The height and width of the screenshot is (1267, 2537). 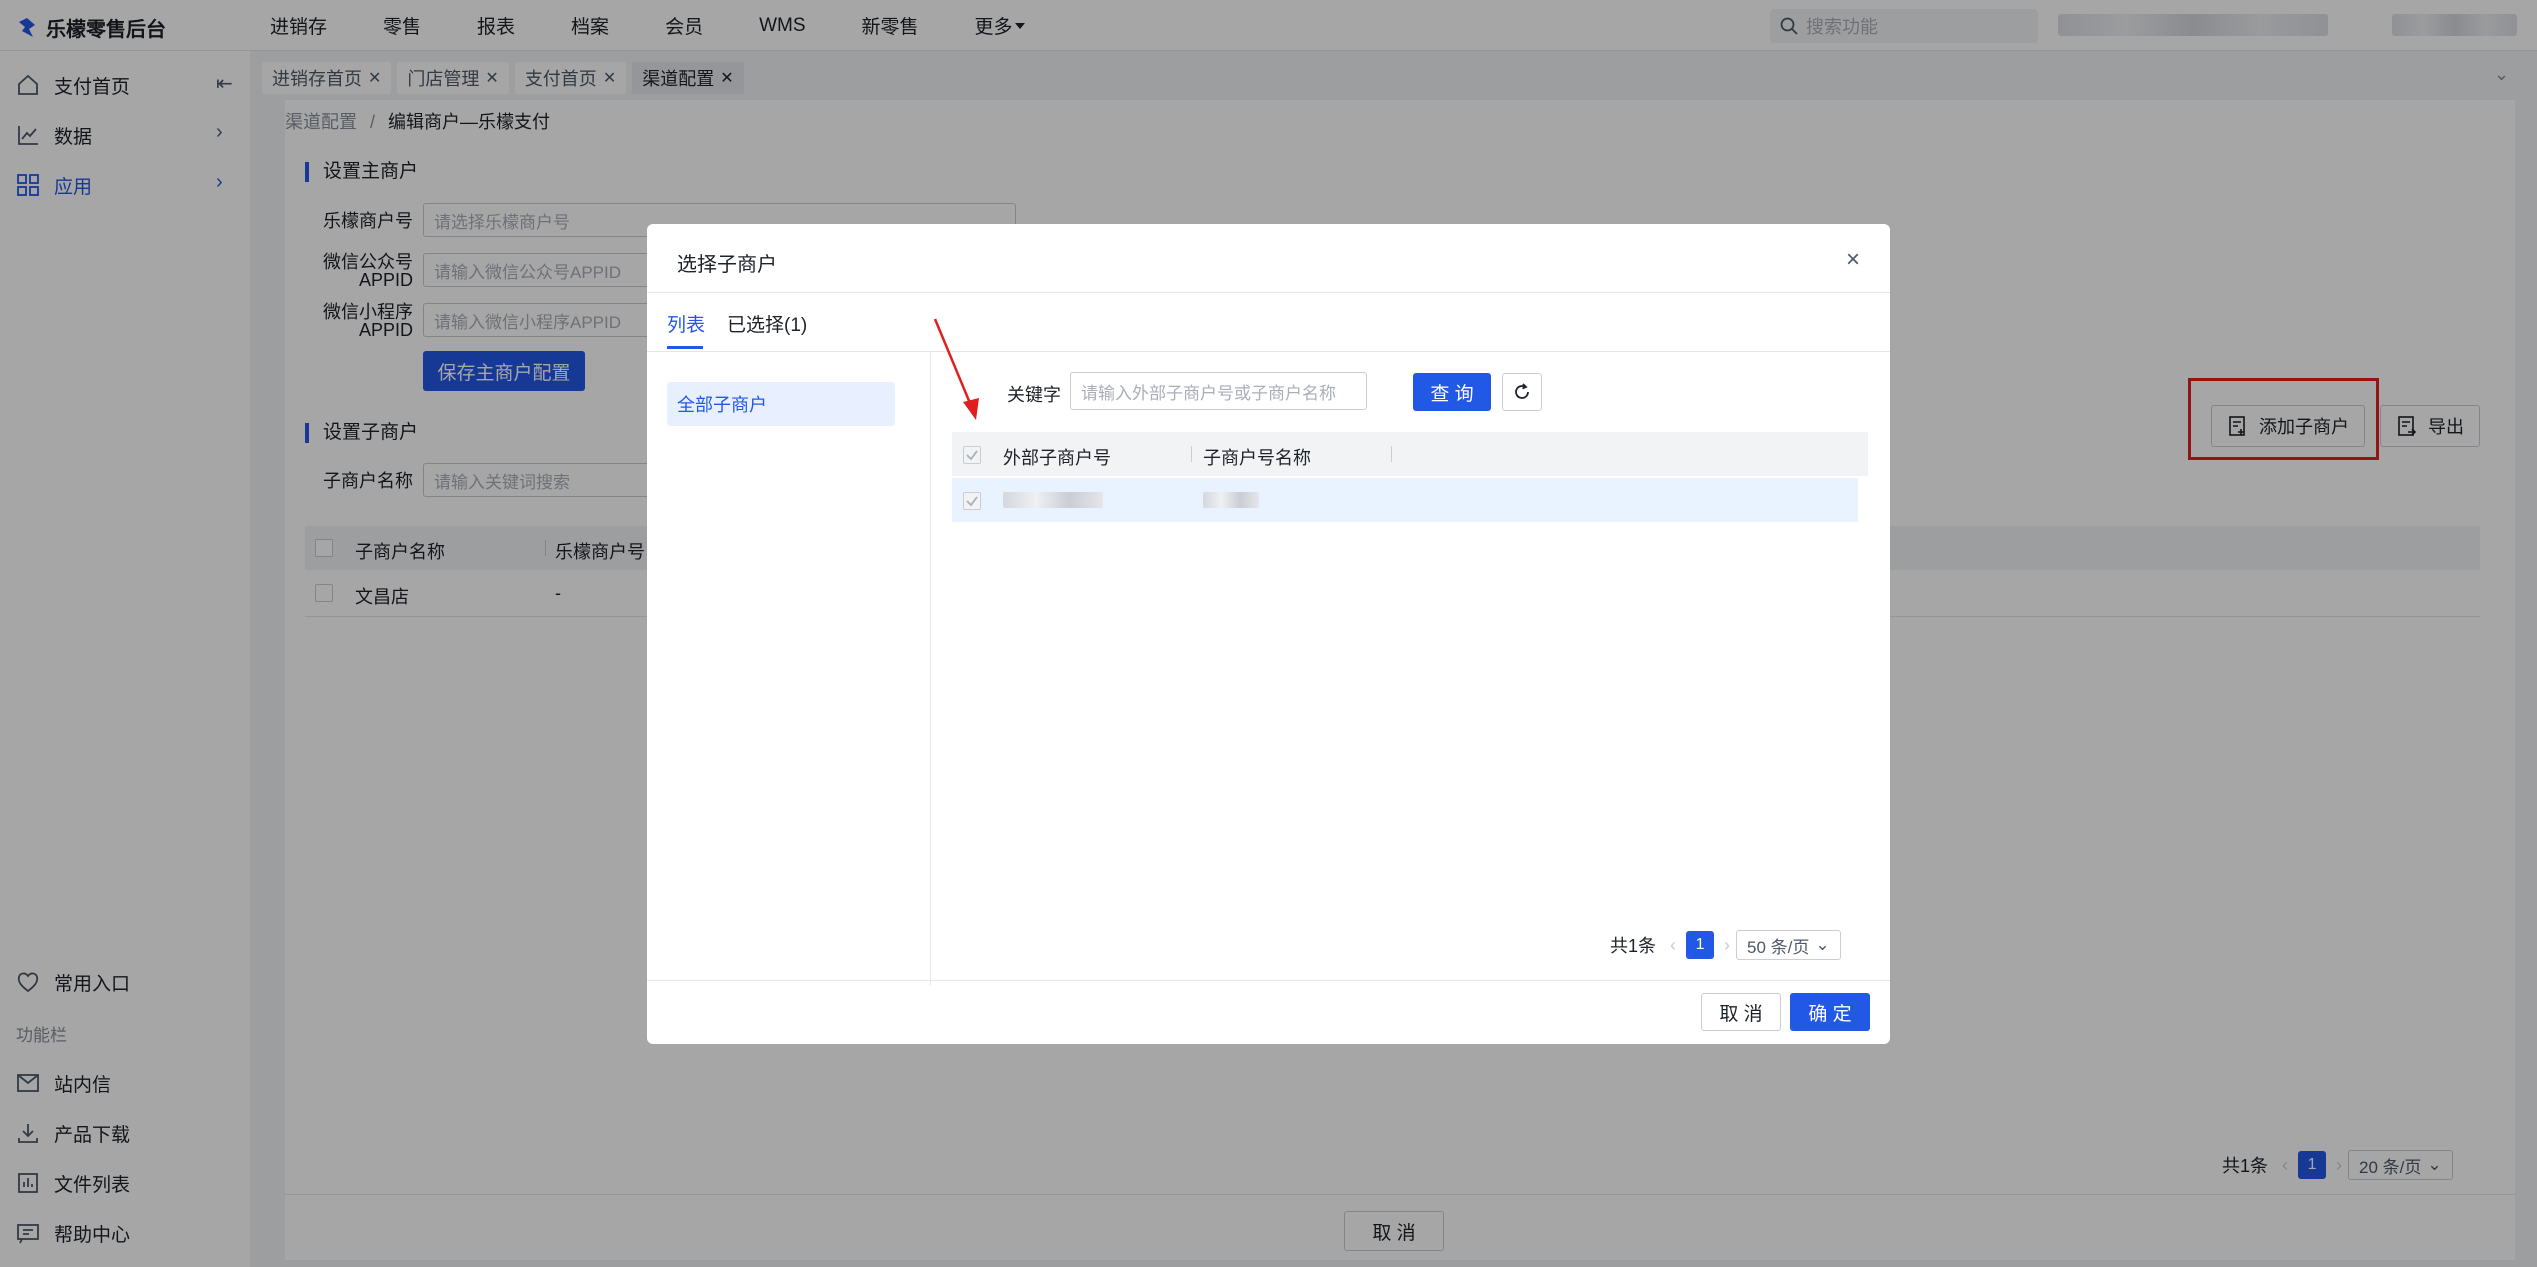 What do you see at coordinates (1208, 393) in the screenshot?
I see `keyword-placeholder: 请输入外部子商户号或子商户名称` at bounding box center [1208, 393].